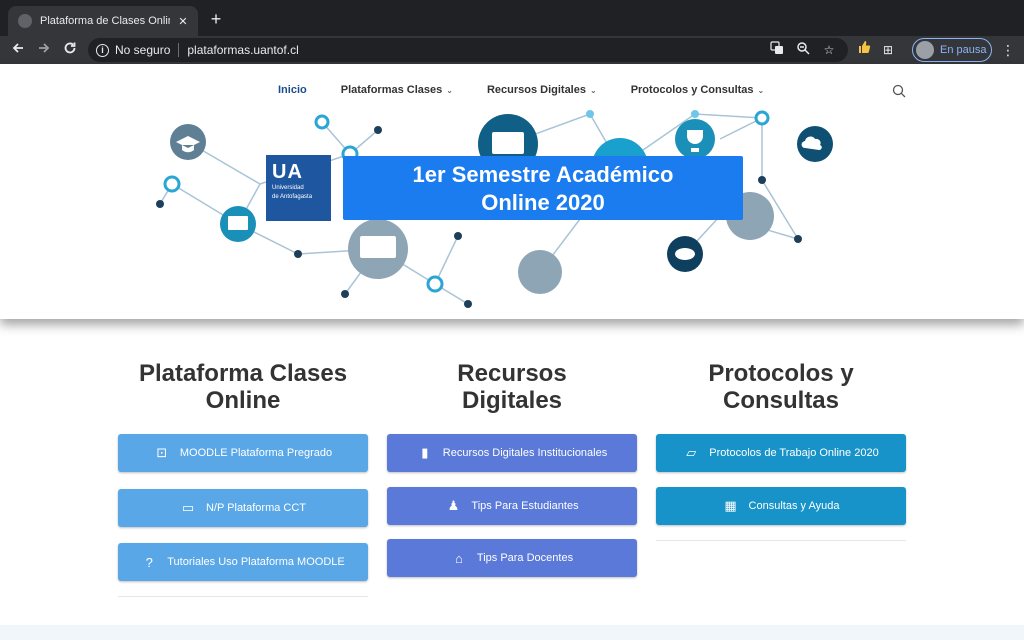  What do you see at coordinates (243, 373) in the screenshot?
I see `section-title-line-1: Plataforma Clases` at bounding box center [243, 373].